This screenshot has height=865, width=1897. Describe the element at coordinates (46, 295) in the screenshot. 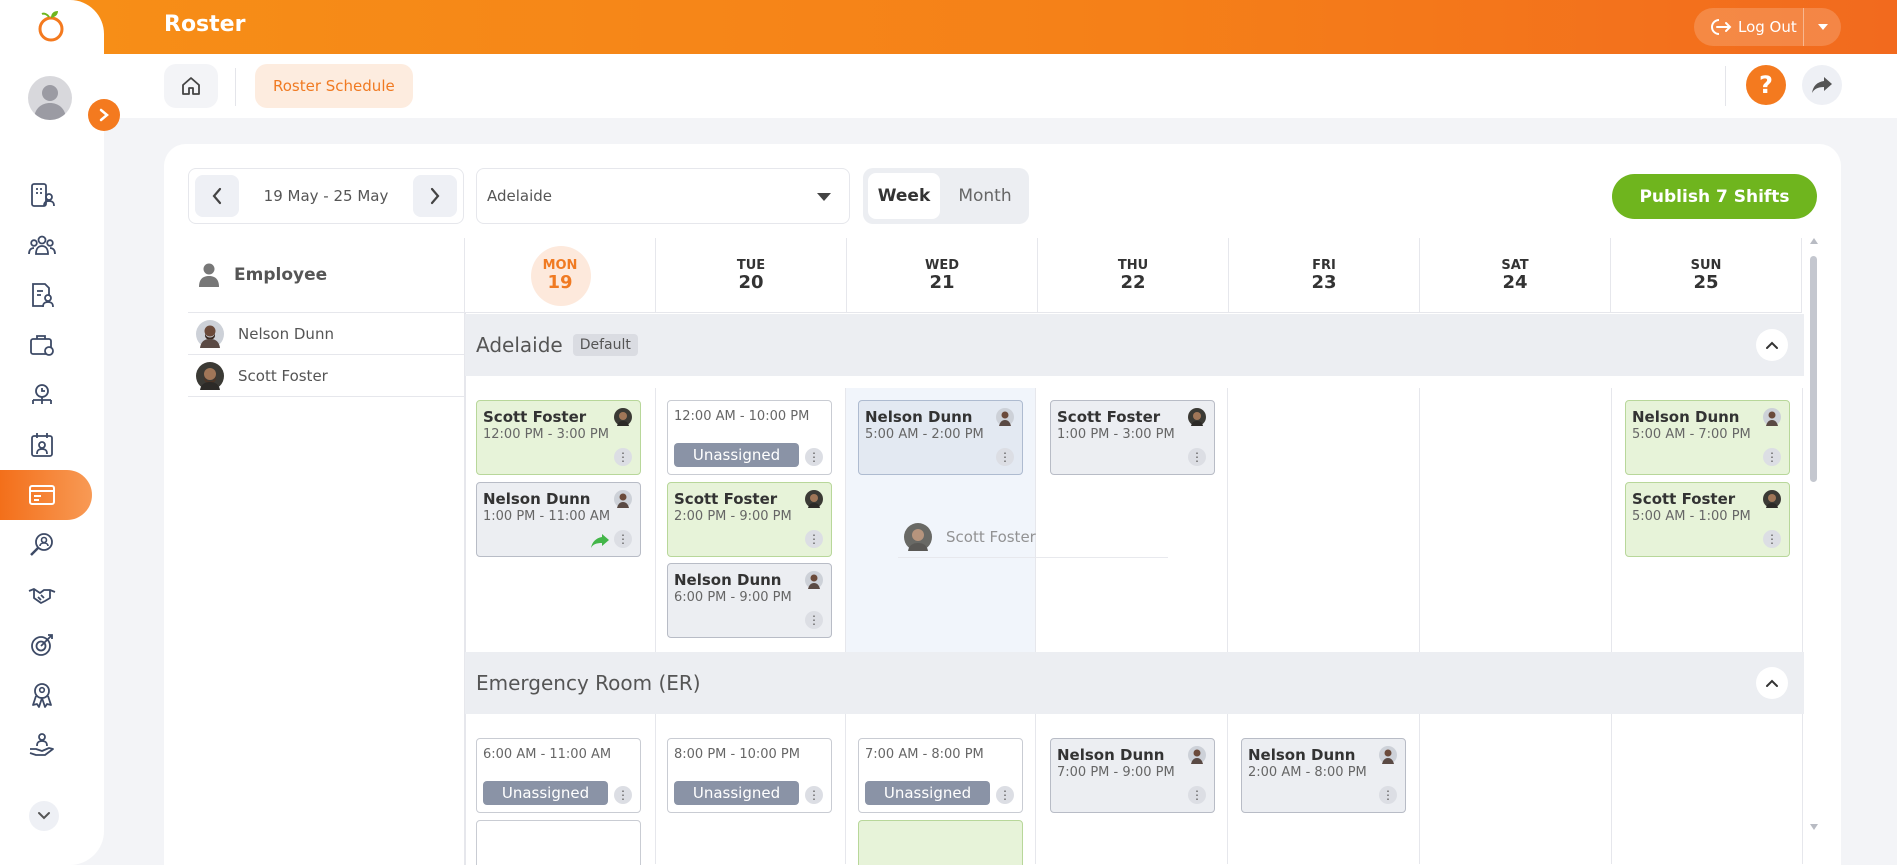

I see `sidebar-item-documents` at that location.